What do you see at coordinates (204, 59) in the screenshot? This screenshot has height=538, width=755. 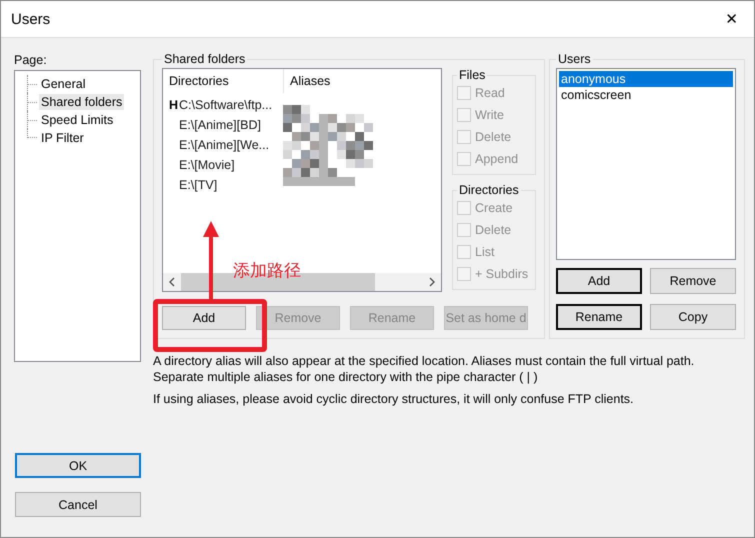 I see `group-title: Shared folders` at bounding box center [204, 59].